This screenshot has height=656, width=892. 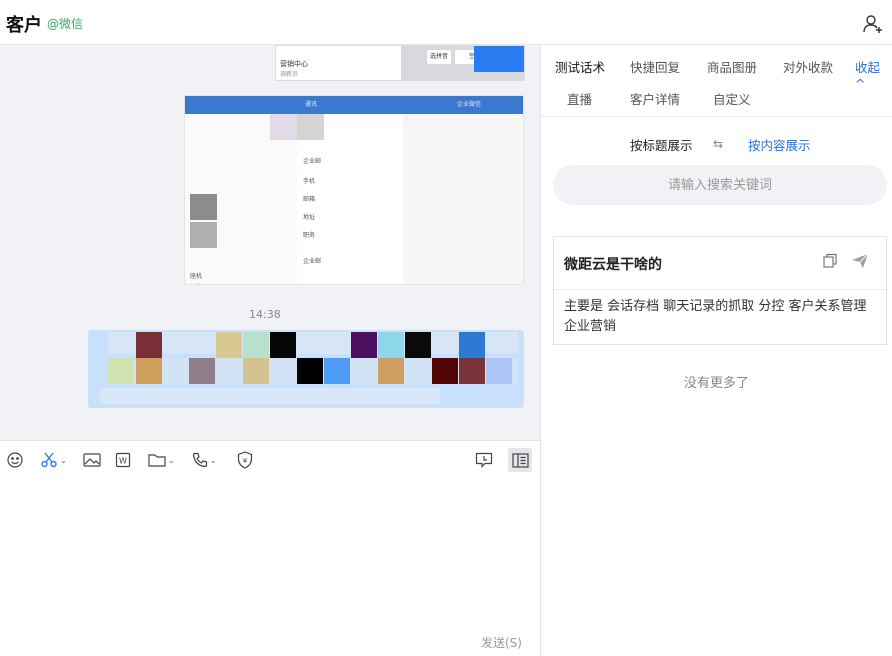 What do you see at coordinates (716, 81) in the screenshot?
I see `tab-bar: 测试话术 快捷回复 商品图册 对外收款 收起 ^ 直播 客户详情 自定义` at bounding box center [716, 81].